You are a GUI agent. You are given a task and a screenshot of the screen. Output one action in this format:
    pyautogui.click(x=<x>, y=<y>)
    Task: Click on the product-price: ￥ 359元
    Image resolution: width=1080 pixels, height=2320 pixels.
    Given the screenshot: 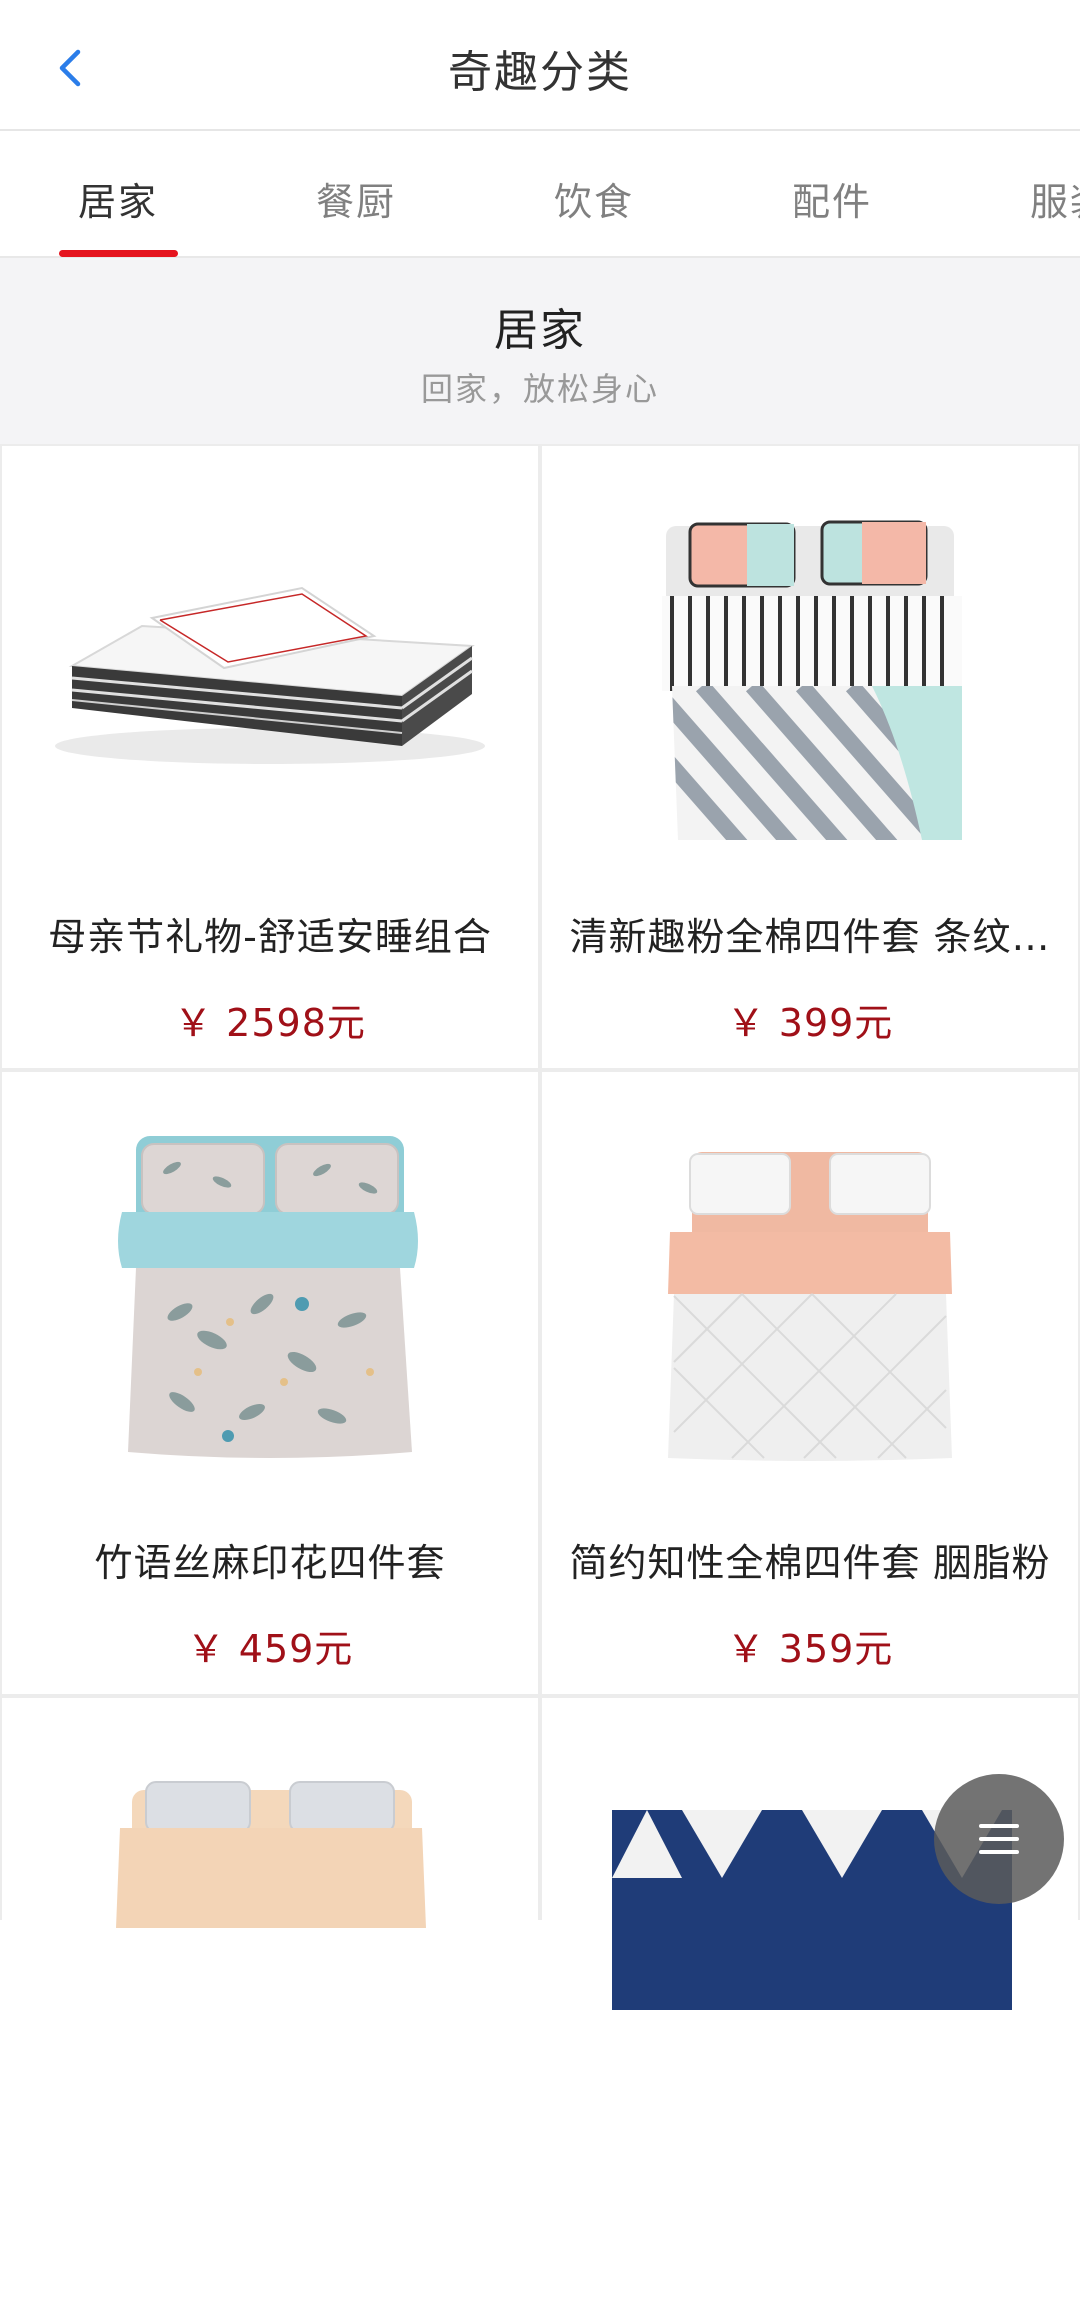 What is the action you would take?
    pyautogui.click(x=810, y=1649)
    